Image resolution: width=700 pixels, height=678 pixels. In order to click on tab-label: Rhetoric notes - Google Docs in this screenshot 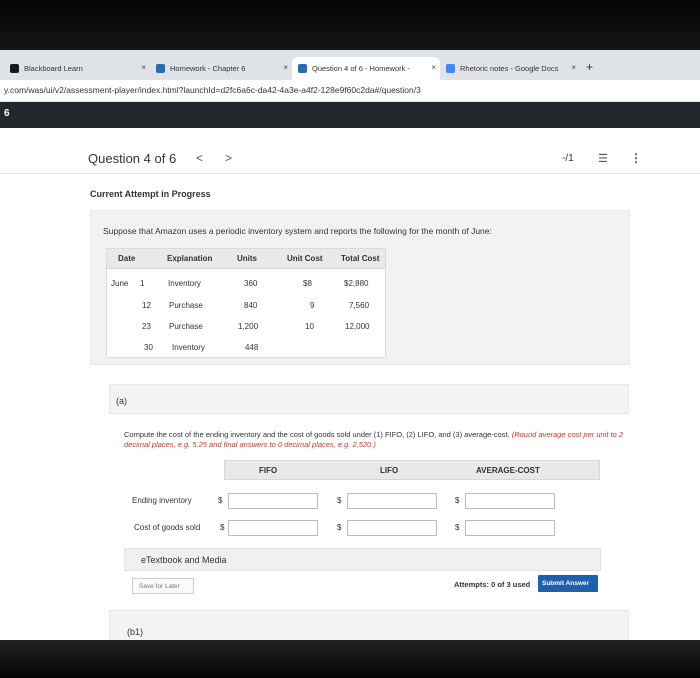, I will do `click(509, 68)`.